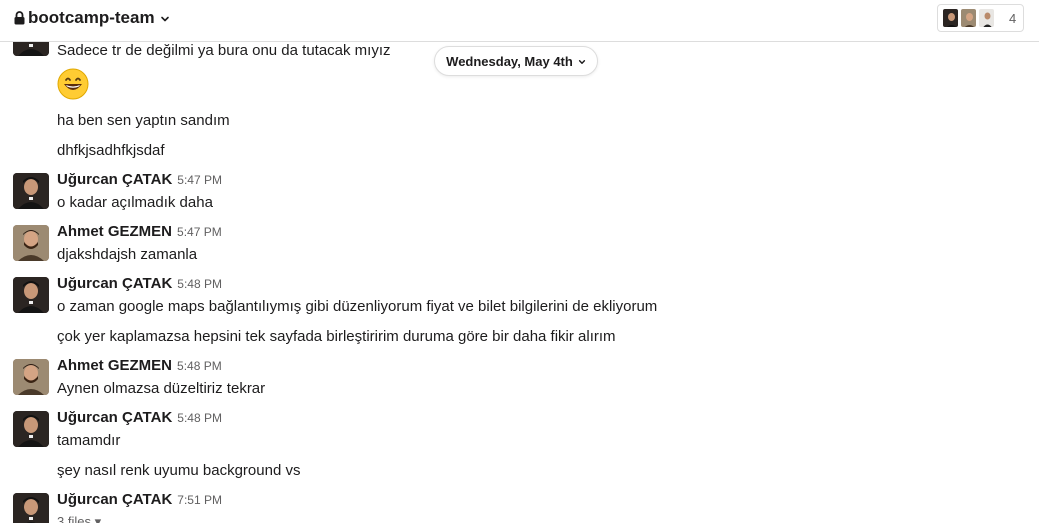 Image resolution: width=1039 pixels, height=523 pixels. What do you see at coordinates (73, 84) in the screenshot?
I see `grinning-face-emoji` at bounding box center [73, 84].